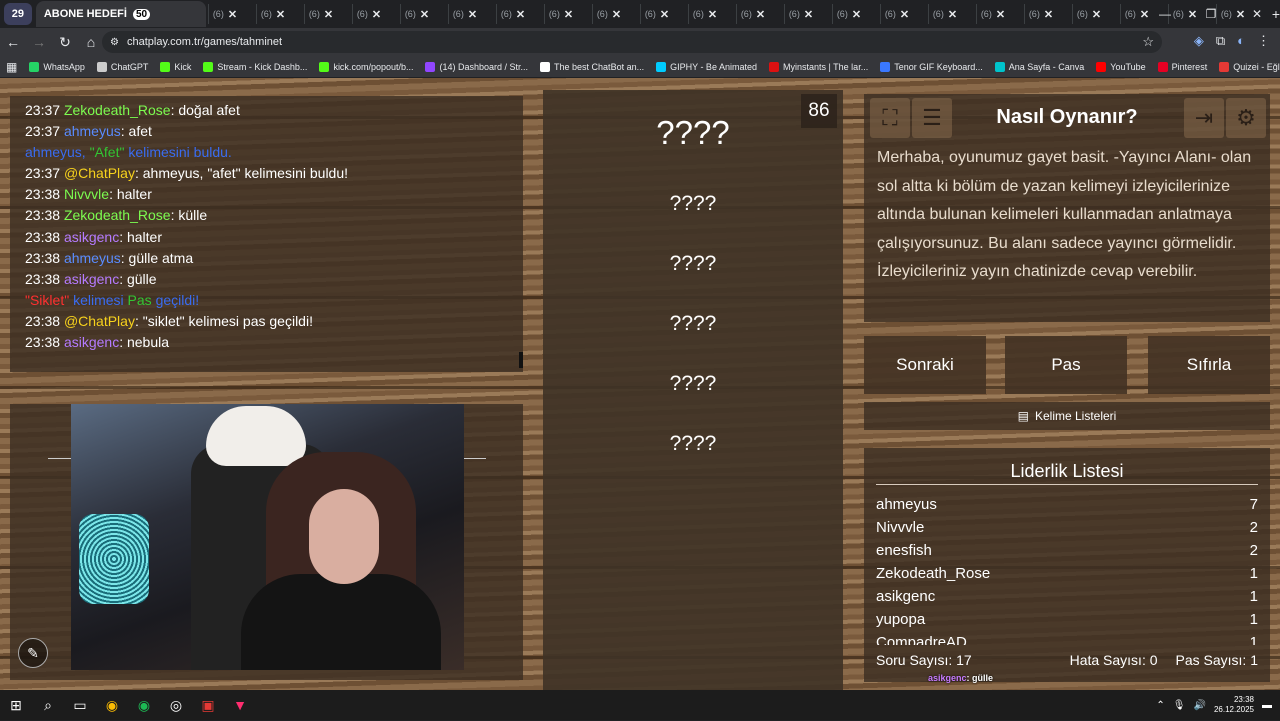 The image size is (1280, 721). I want to click on bookmark-item: YouTube, so click(1120, 66).